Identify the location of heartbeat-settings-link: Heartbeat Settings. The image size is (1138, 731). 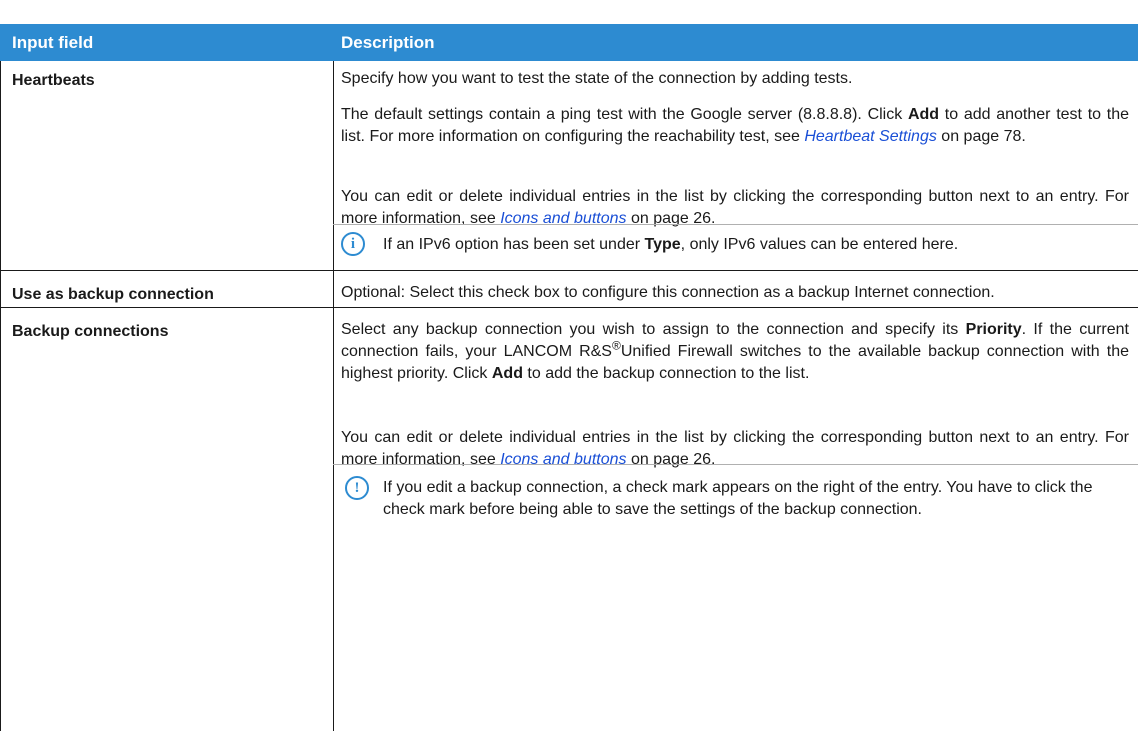
(870, 136).